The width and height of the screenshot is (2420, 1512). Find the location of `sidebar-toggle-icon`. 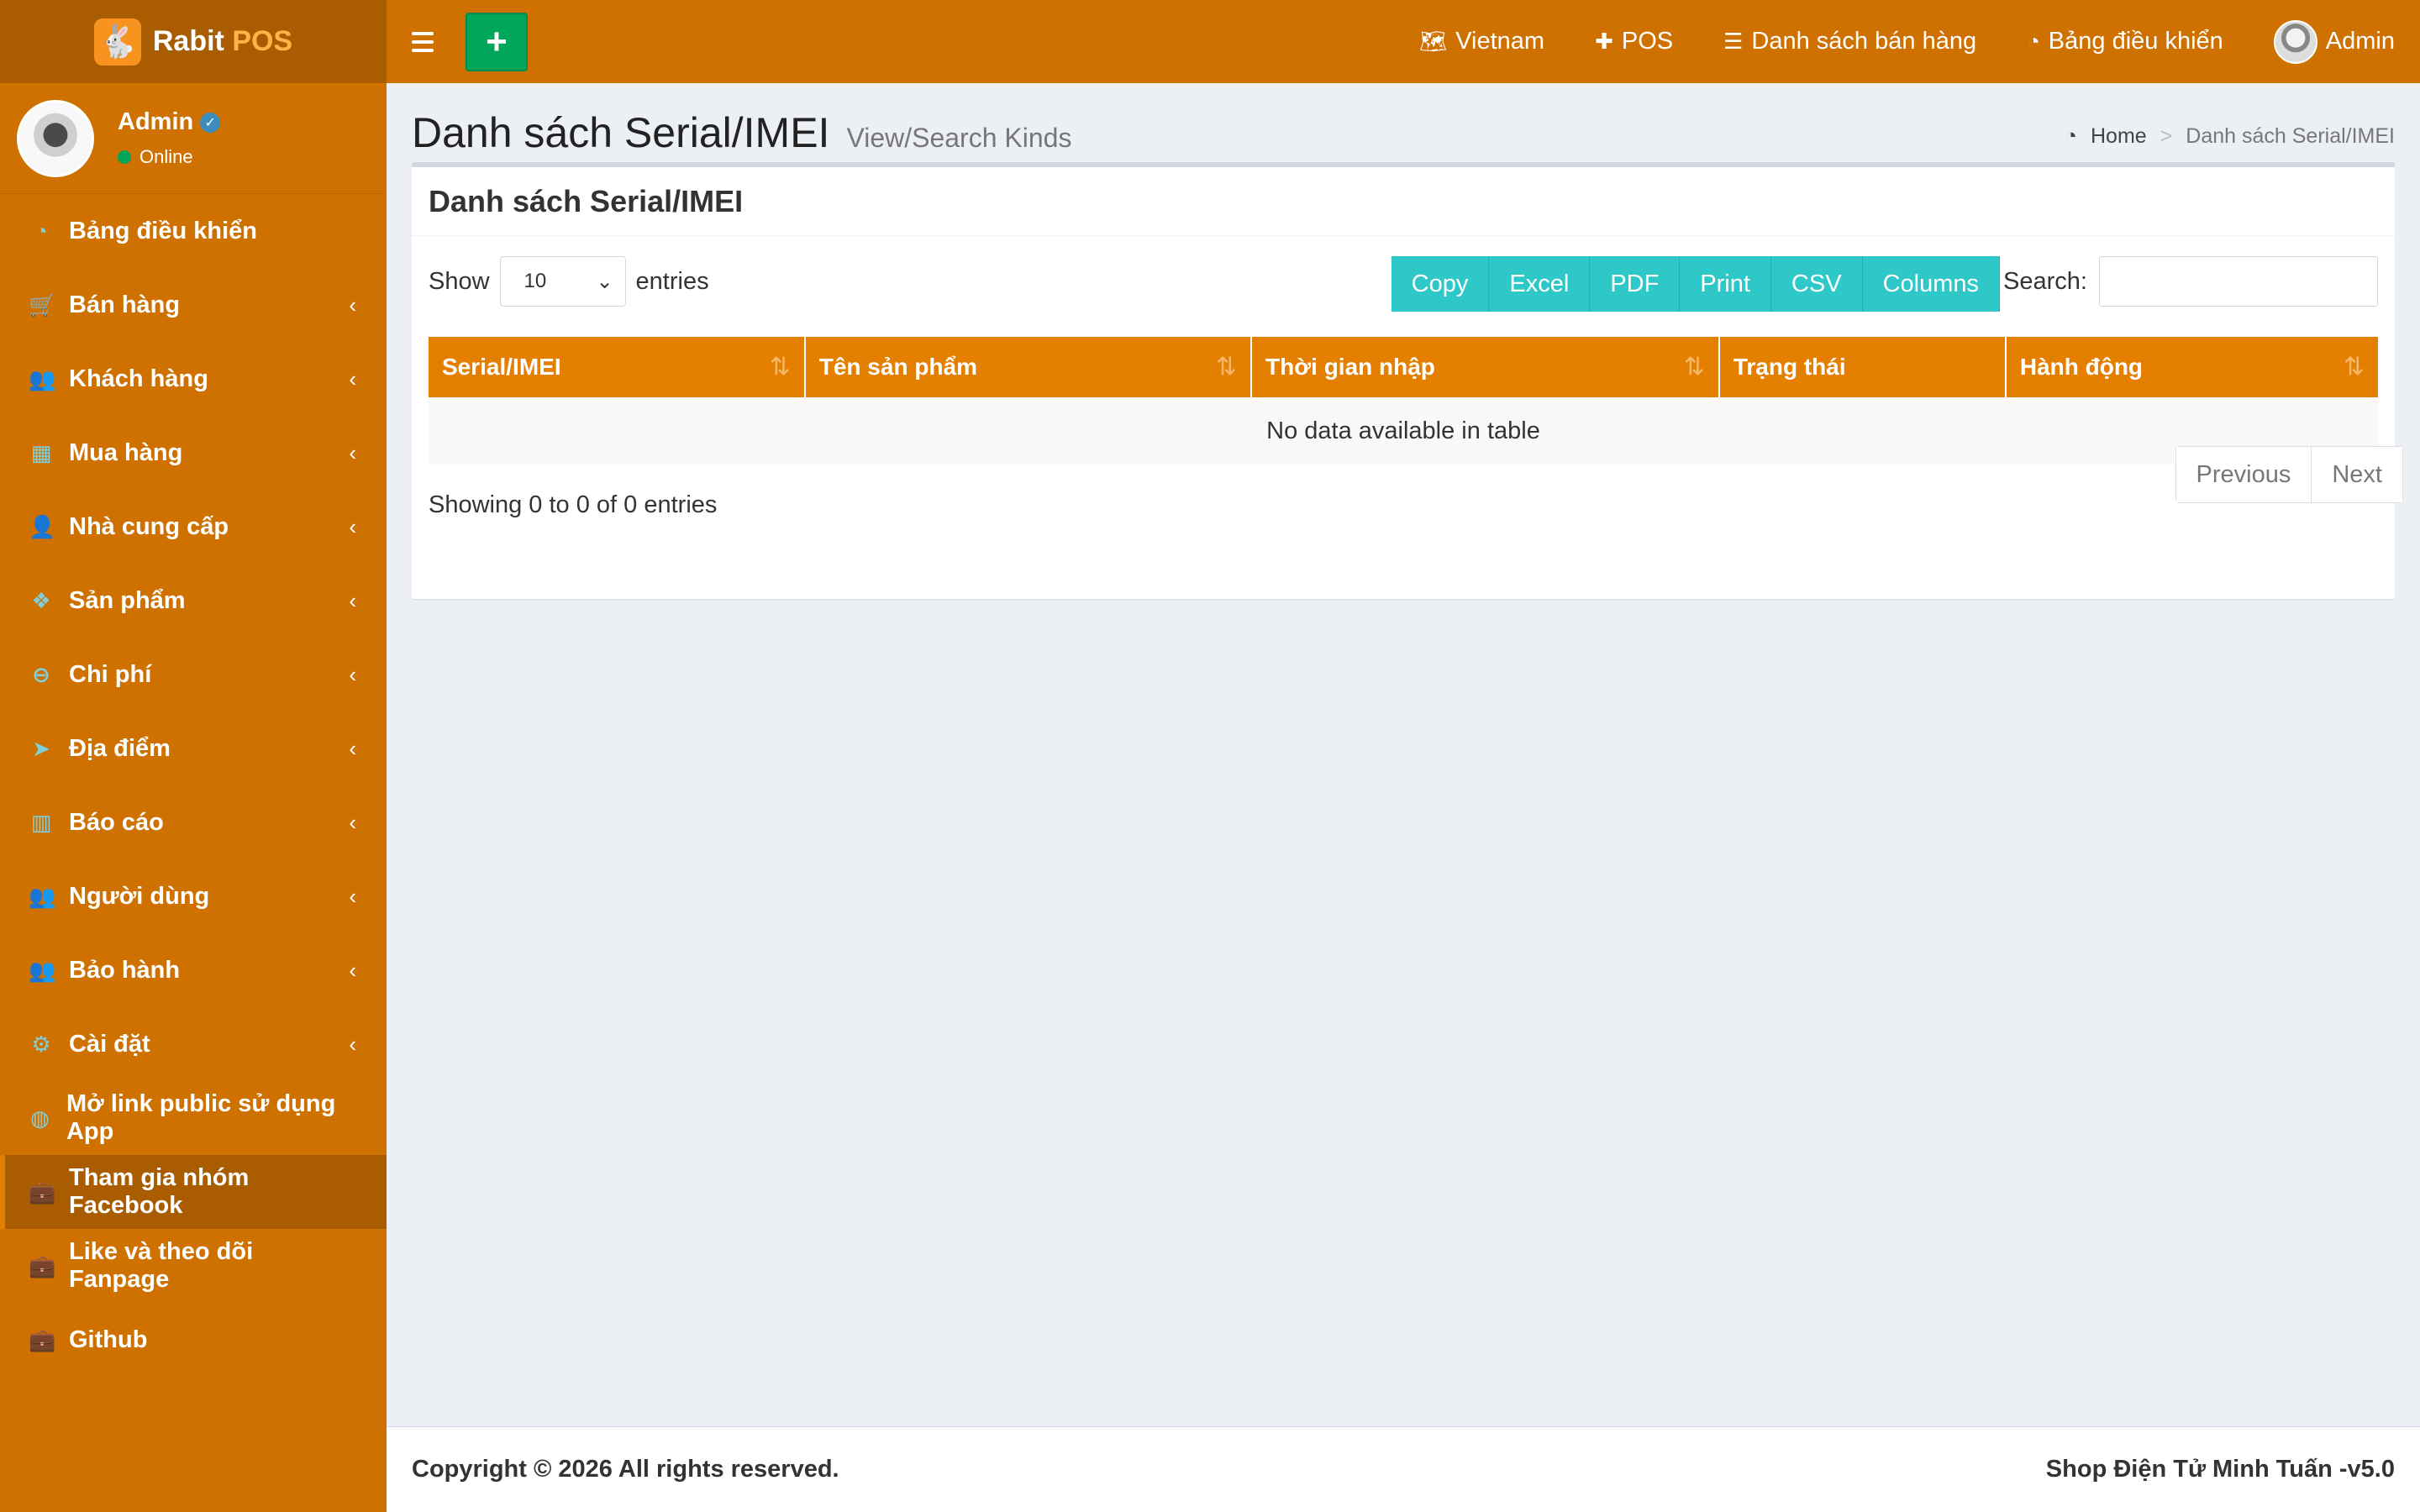

sidebar-toggle-icon is located at coordinates (428, 41).